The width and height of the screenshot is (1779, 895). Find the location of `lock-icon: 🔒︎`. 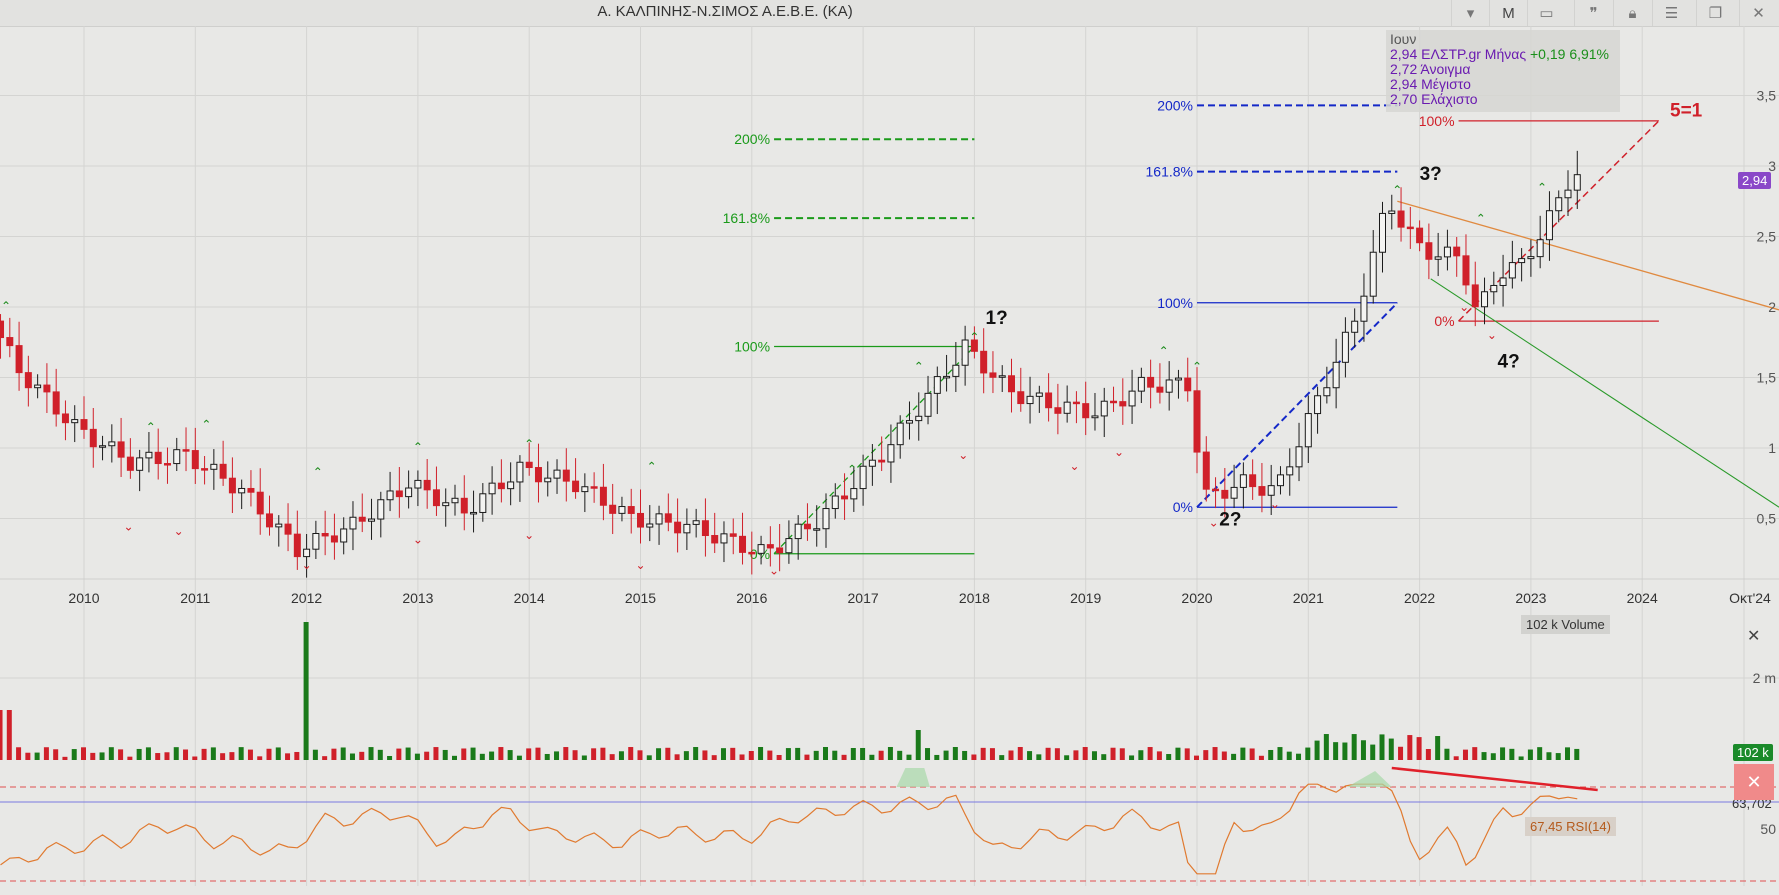

lock-icon: 🔒︎ is located at coordinates (1632, 13).